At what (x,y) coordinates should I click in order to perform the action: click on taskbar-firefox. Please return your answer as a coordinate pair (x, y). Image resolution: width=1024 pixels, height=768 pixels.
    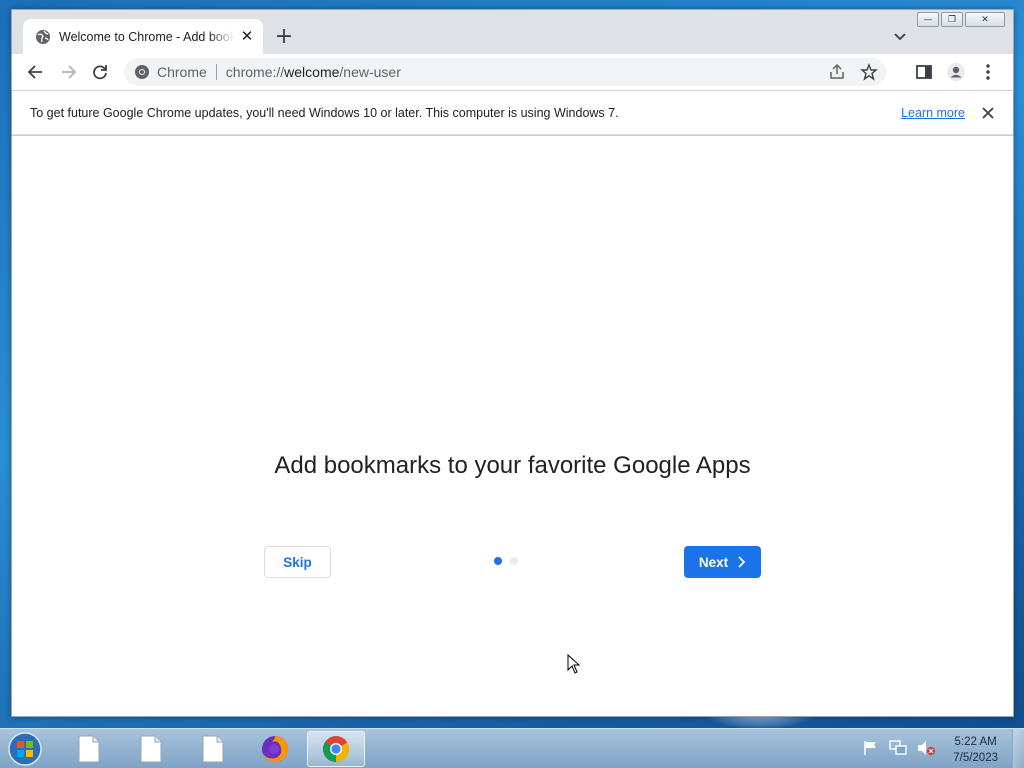
    Looking at the image, I should click on (275, 749).